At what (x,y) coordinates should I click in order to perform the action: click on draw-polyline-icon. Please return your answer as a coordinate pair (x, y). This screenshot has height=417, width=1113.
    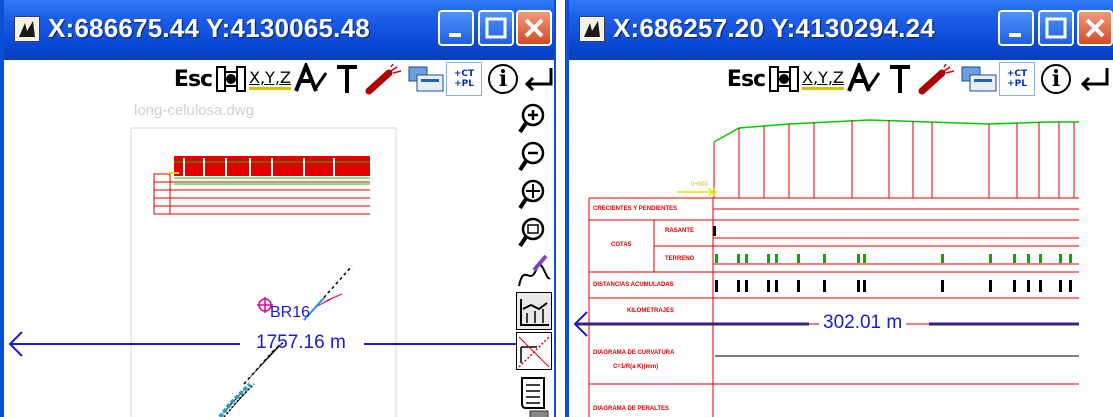
    Looking at the image, I should click on (534, 270).